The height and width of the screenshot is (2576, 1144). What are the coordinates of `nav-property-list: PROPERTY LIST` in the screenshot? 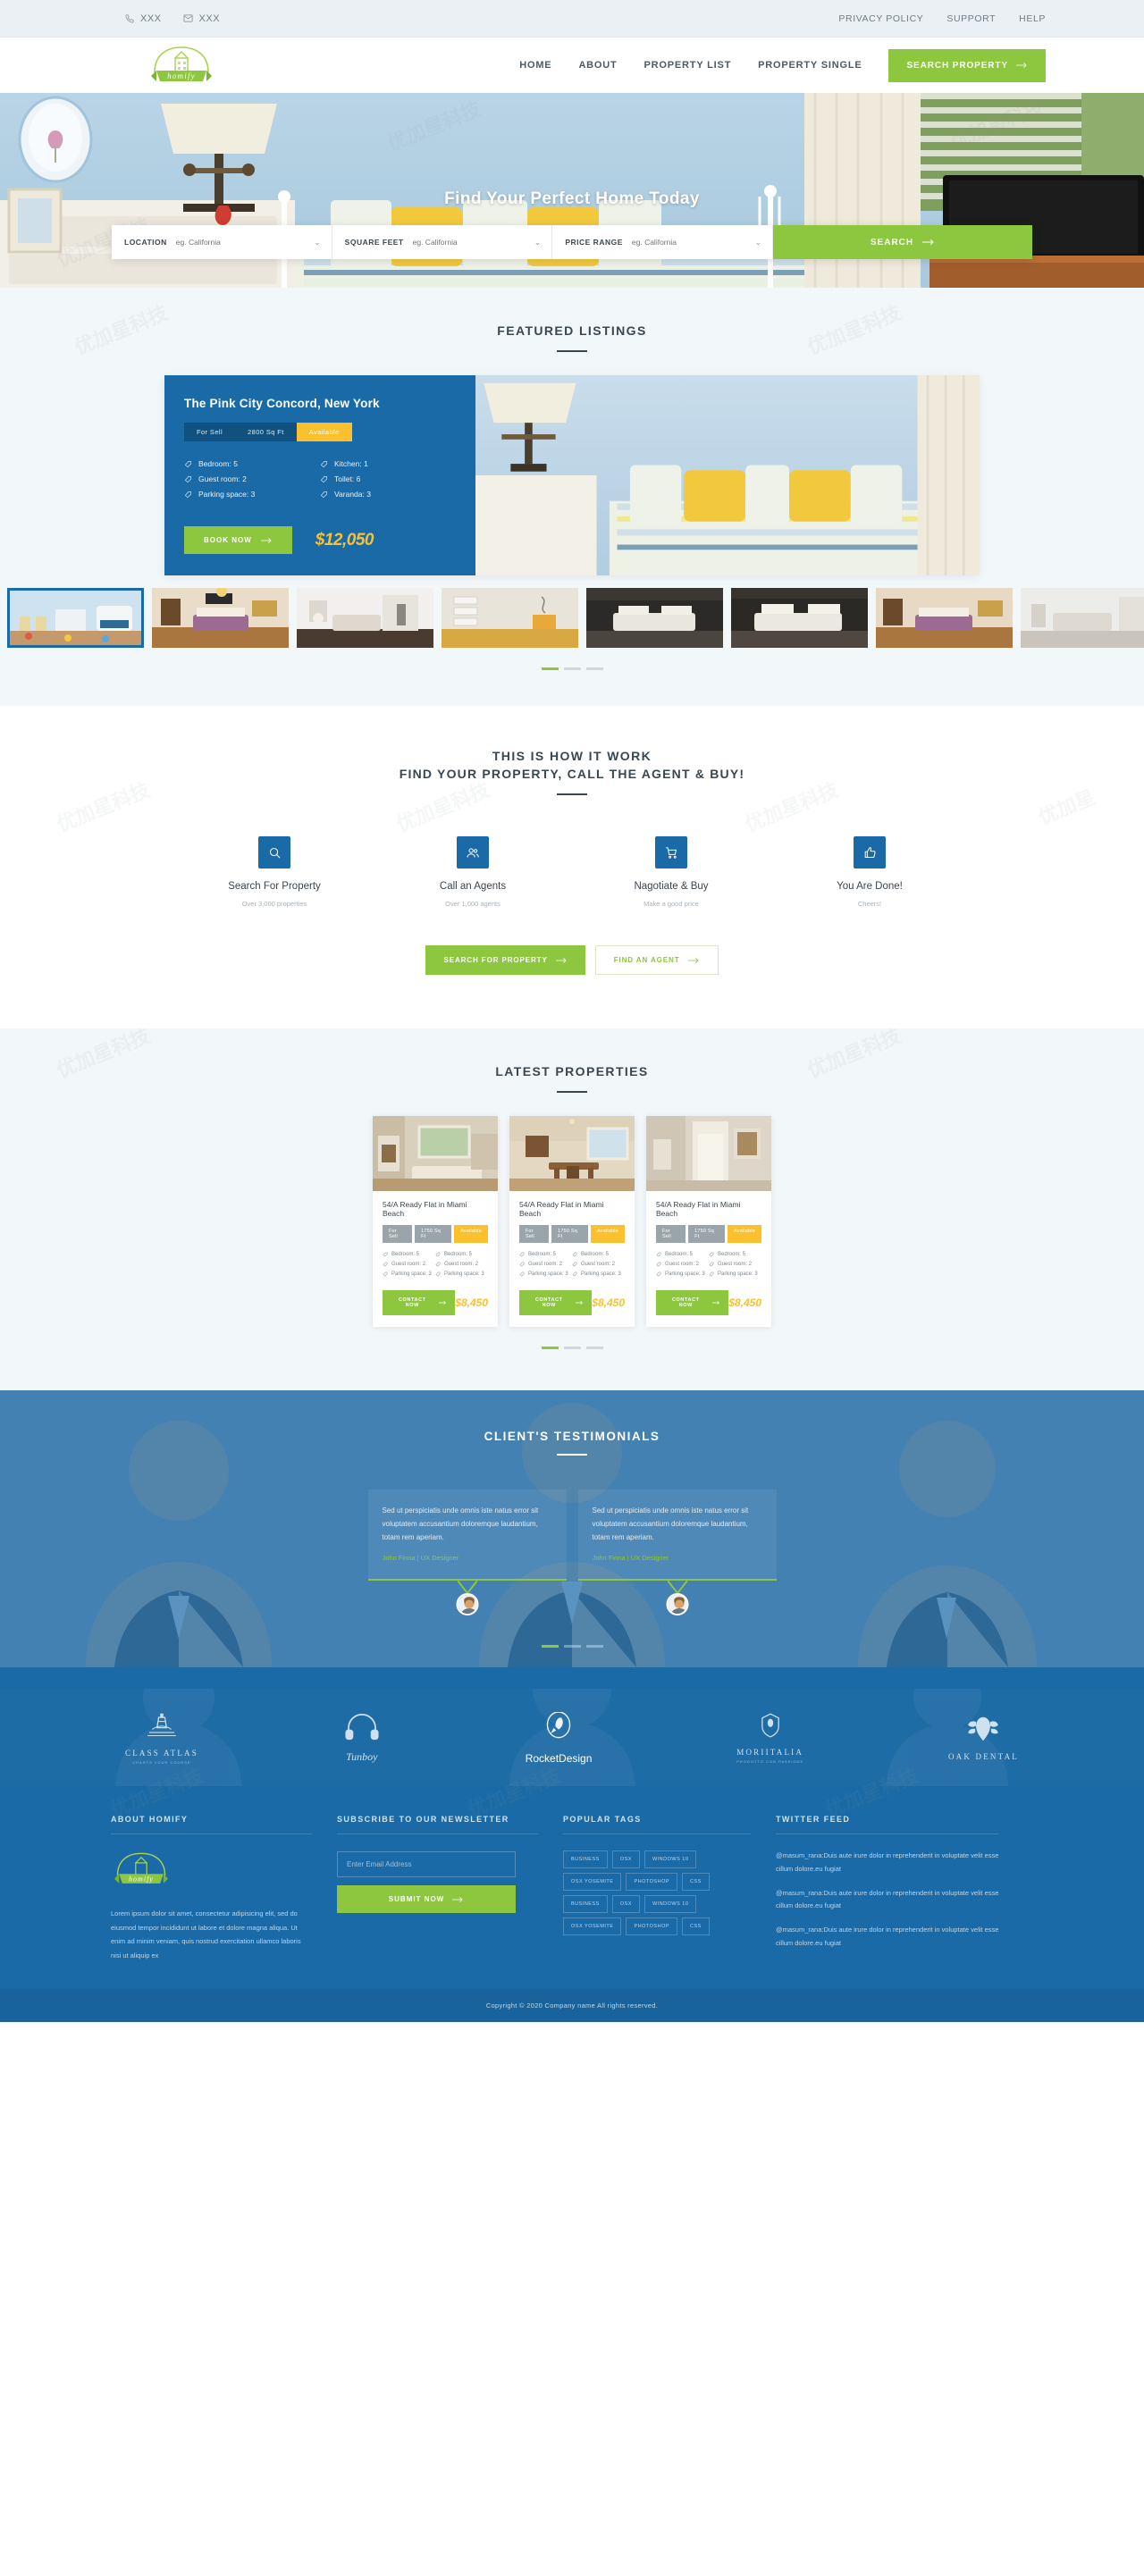 It's located at (688, 65).